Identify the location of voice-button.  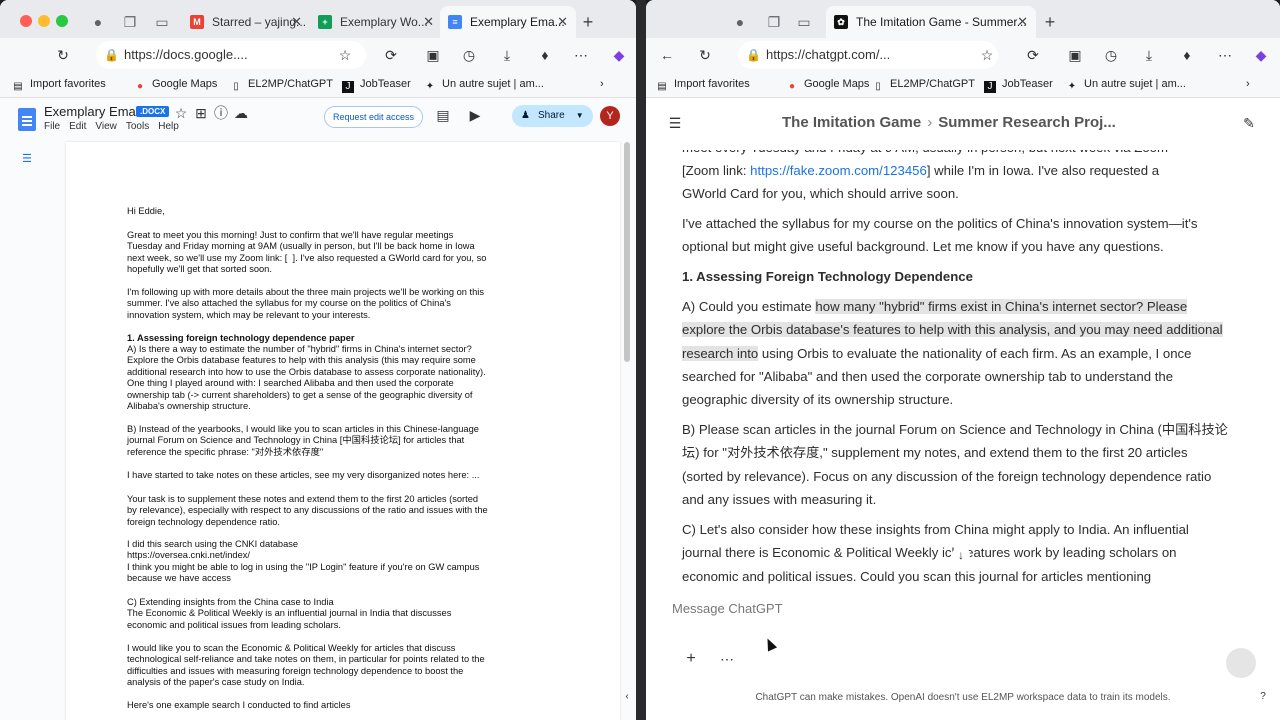
(1241, 663).